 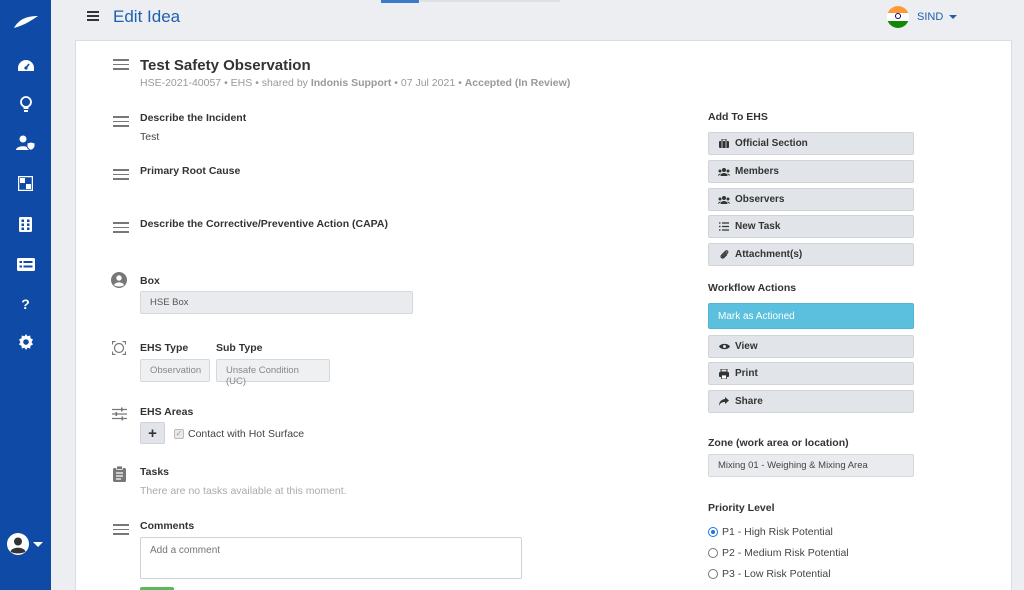 What do you see at coordinates (25, 304) in the screenshot?
I see `help-icon: ?` at bounding box center [25, 304].